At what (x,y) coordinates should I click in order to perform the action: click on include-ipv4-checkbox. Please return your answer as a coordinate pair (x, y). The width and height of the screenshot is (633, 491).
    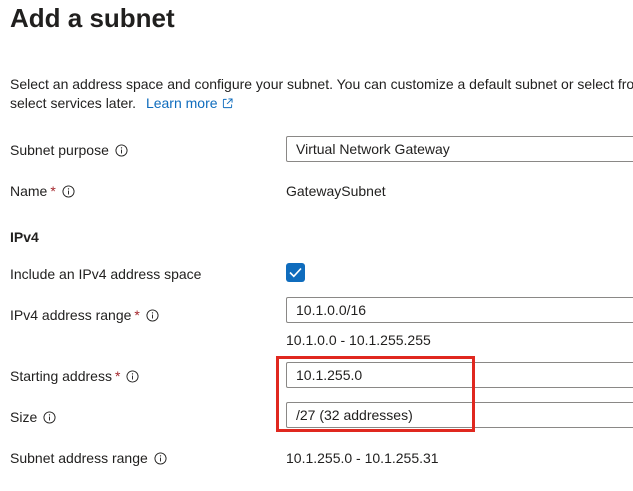
    Looking at the image, I should click on (295, 272).